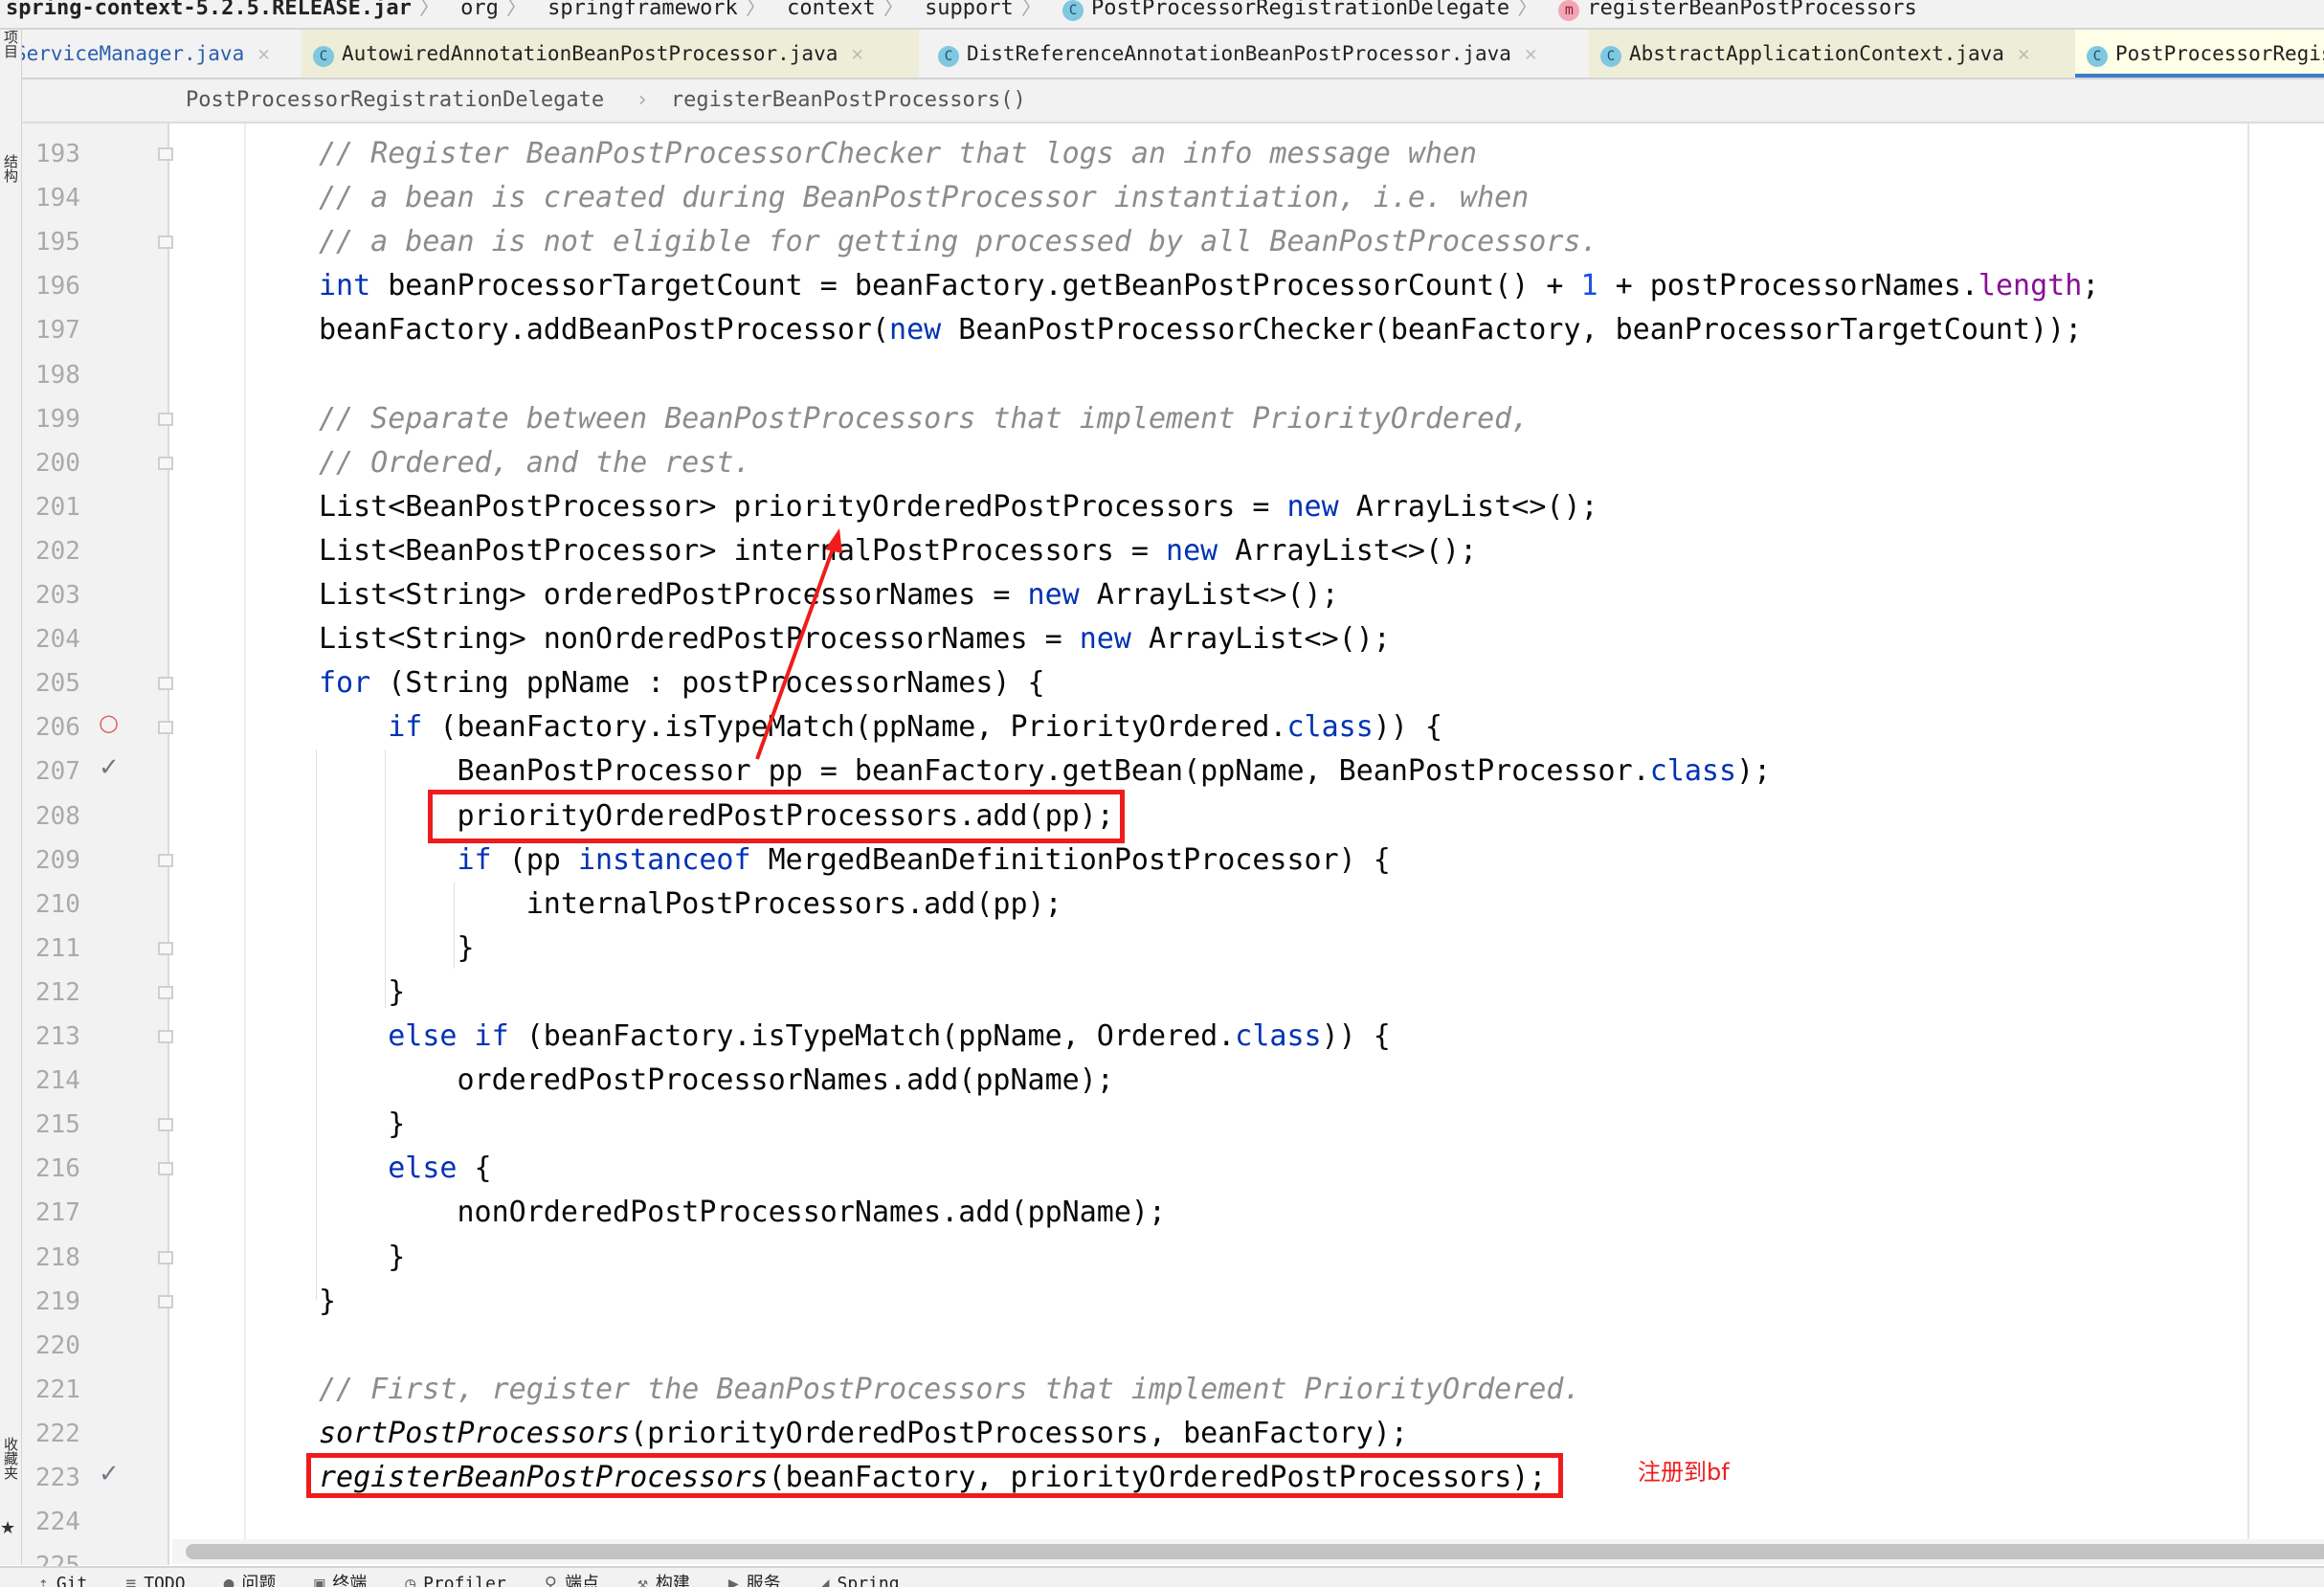  I want to click on tool-button-终端: ▣ 终端, so click(340, 1577).